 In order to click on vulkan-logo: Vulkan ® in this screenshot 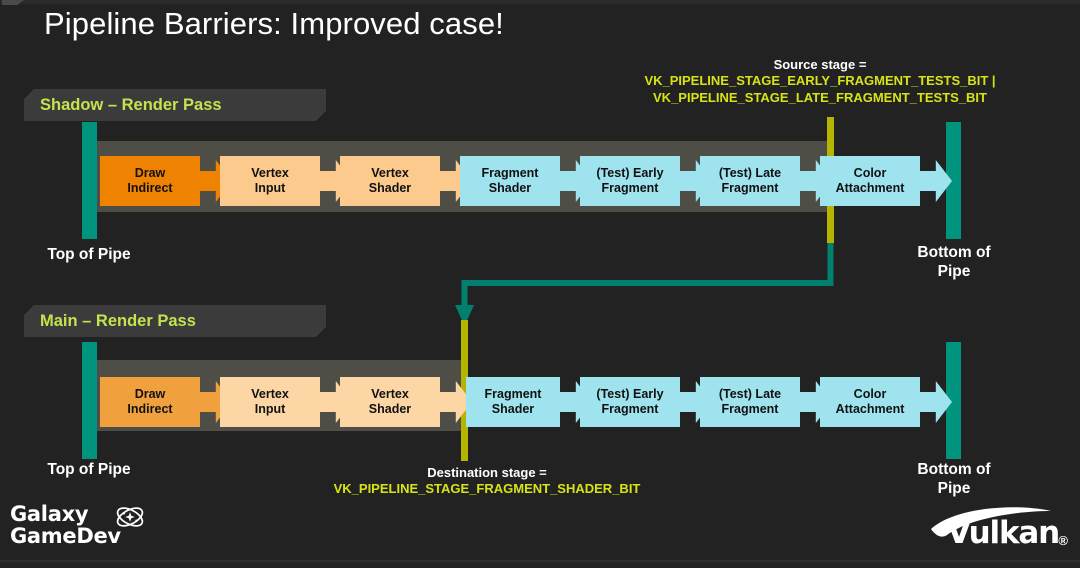, I will do `click(997, 530)`.